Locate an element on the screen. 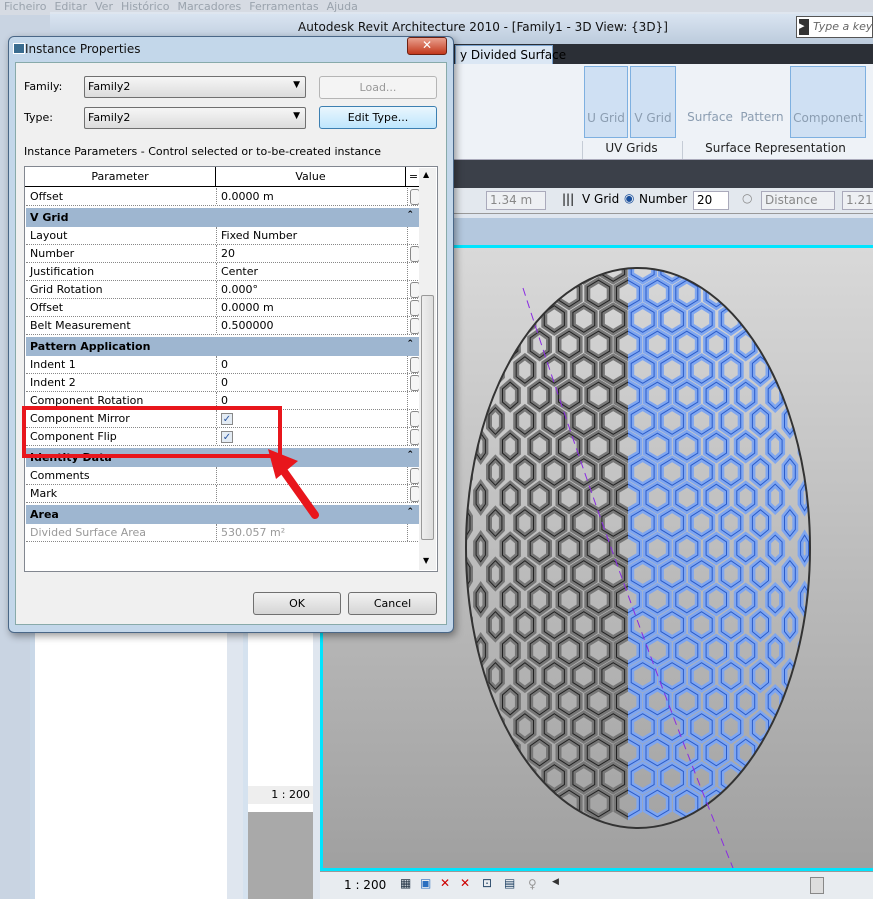 The width and height of the screenshot is (873, 899). parameter-name: Layout is located at coordinates (49, 235).